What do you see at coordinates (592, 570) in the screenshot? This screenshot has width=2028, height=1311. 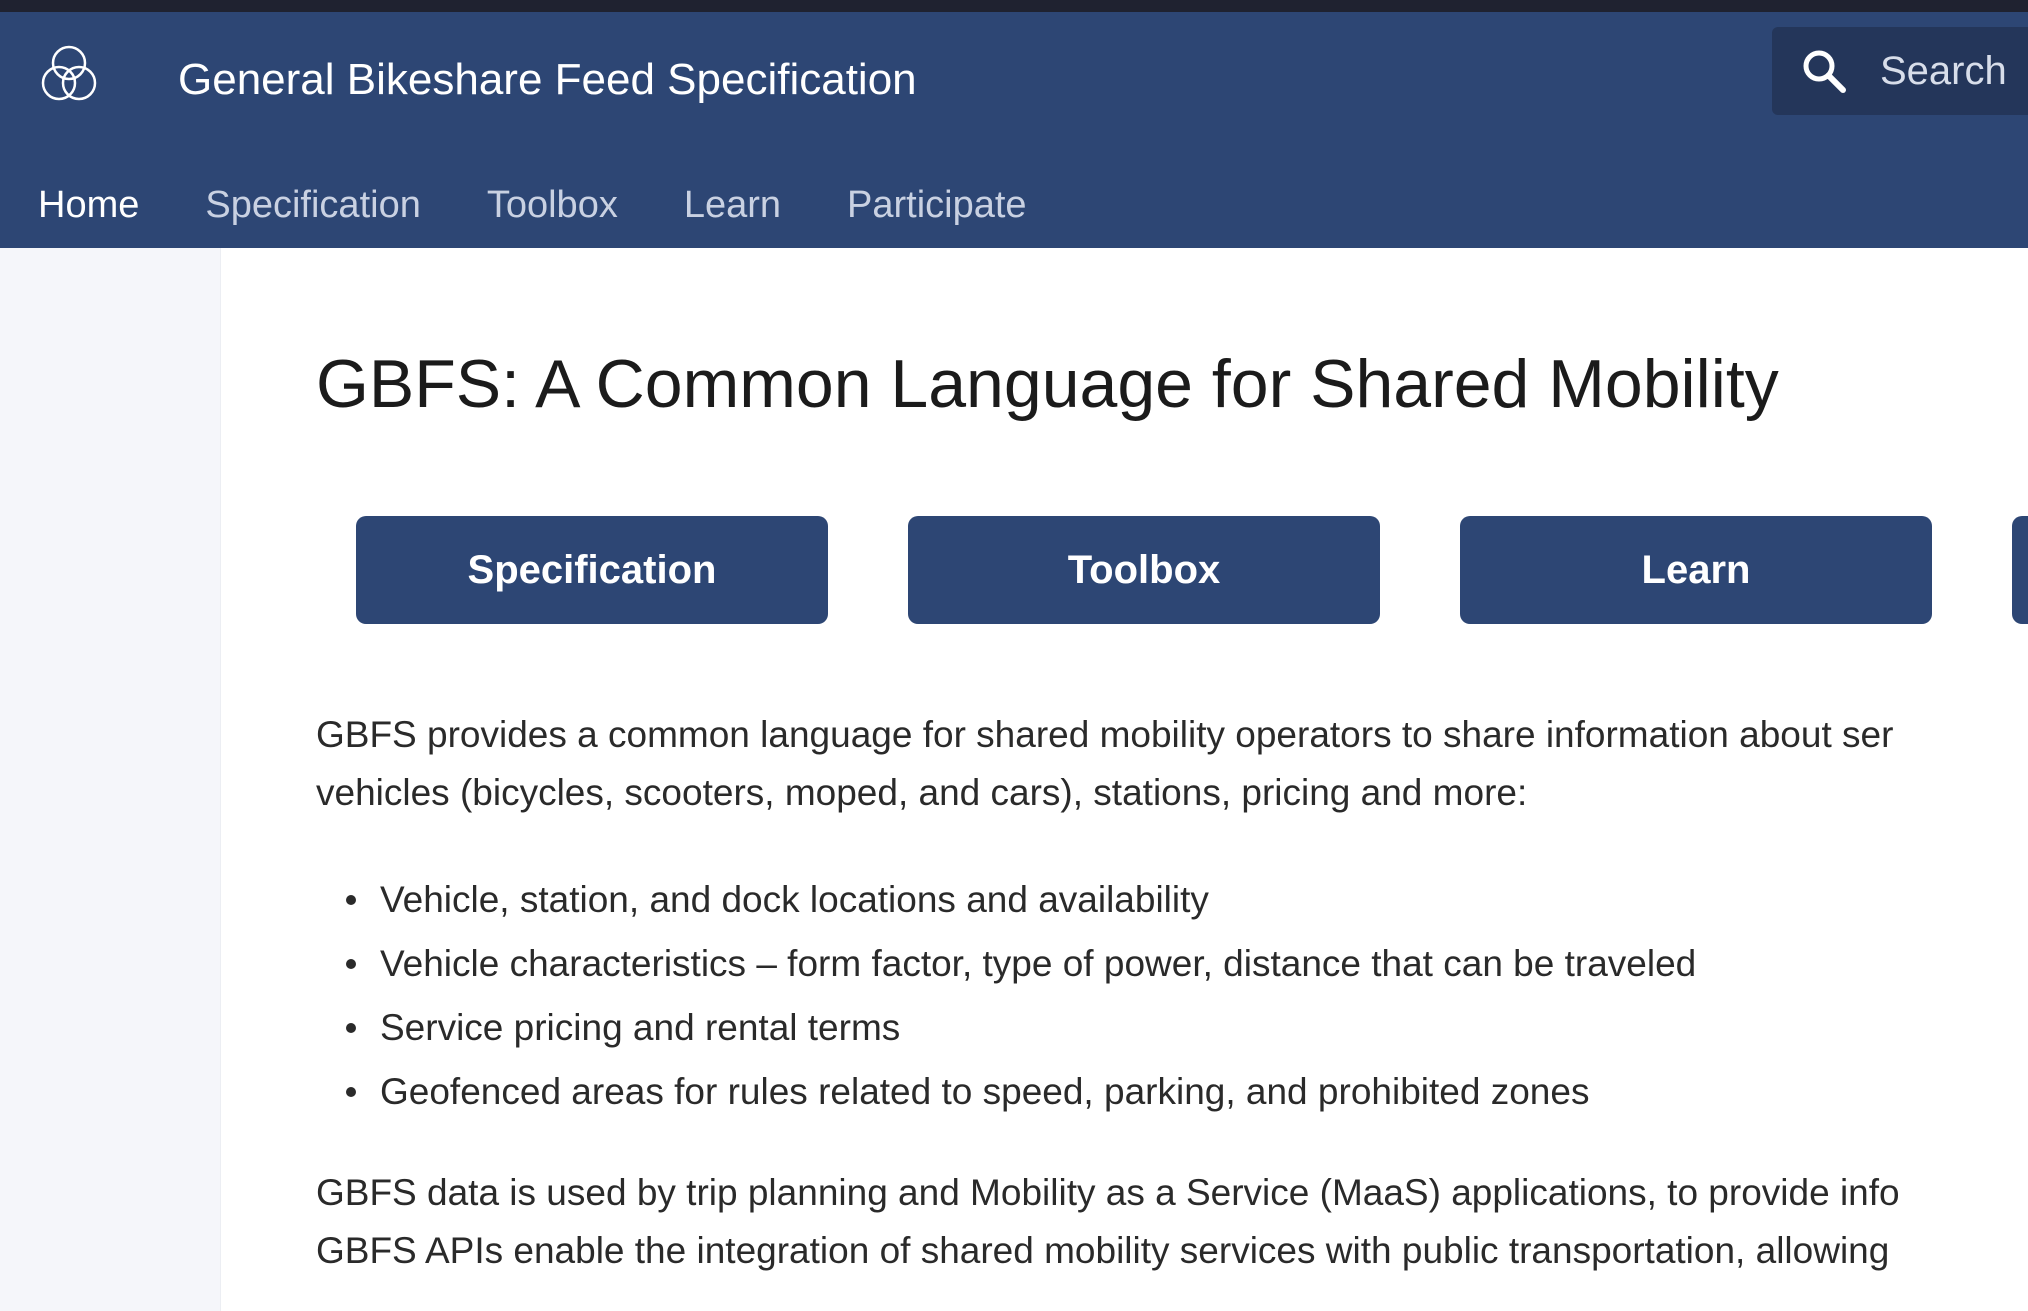 I see `specification-button: Specification` at bounding box center [592, 570].